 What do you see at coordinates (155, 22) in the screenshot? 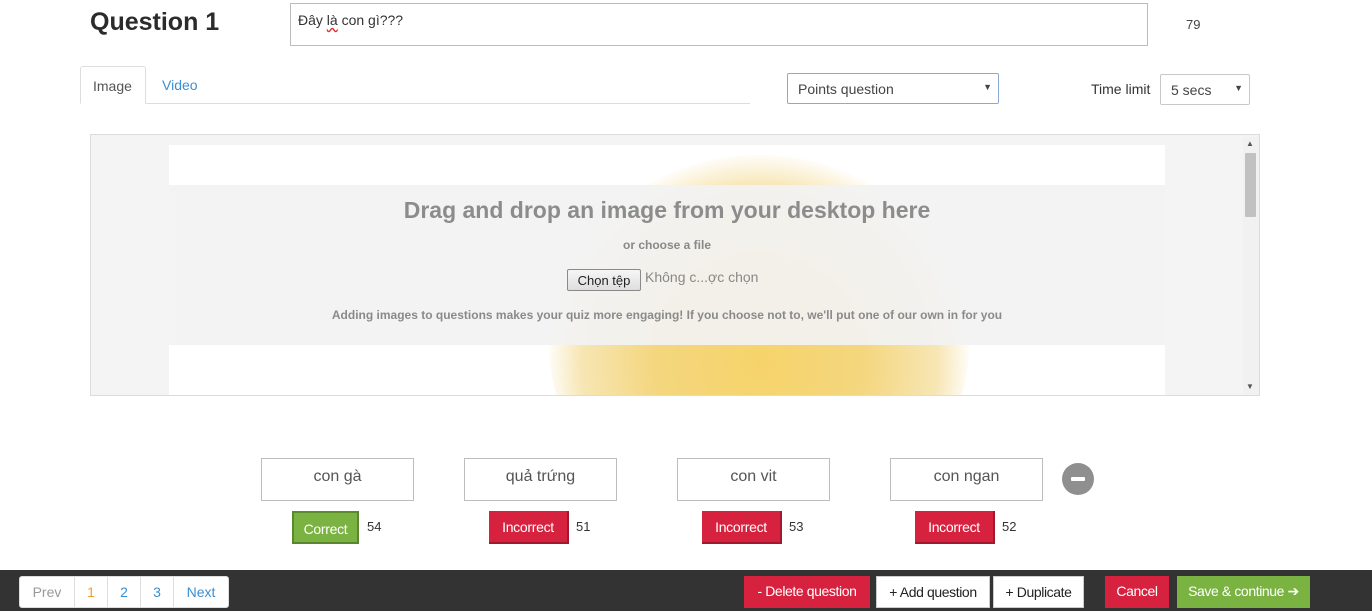
I see `question-title: Question 1` at bounding box center [155, 22].